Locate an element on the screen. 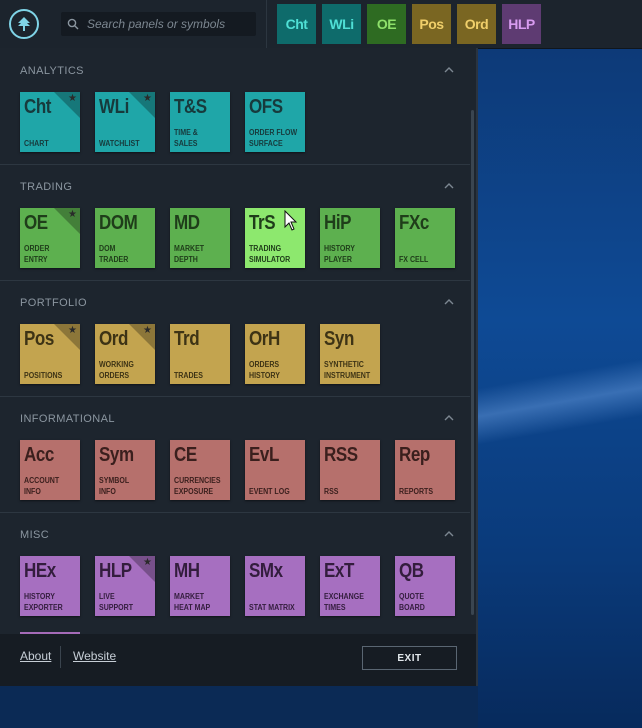  tile-abbreviation: T&S is located at coordinates (190, 107).